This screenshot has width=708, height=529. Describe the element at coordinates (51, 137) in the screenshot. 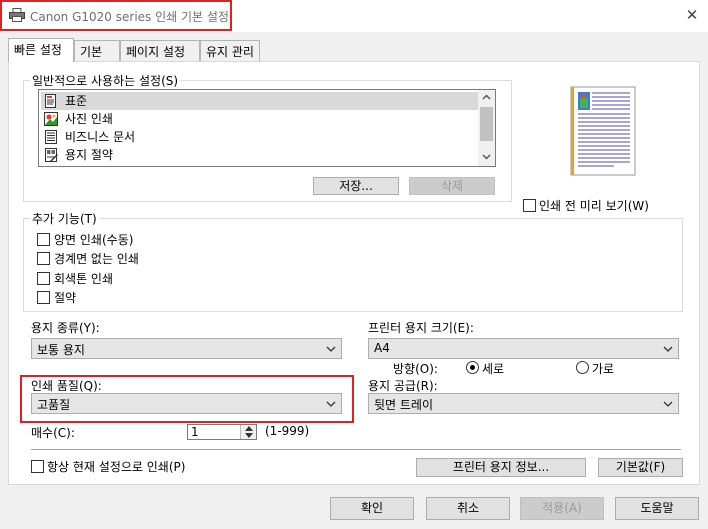

I see `business-doc-icon` at that location.